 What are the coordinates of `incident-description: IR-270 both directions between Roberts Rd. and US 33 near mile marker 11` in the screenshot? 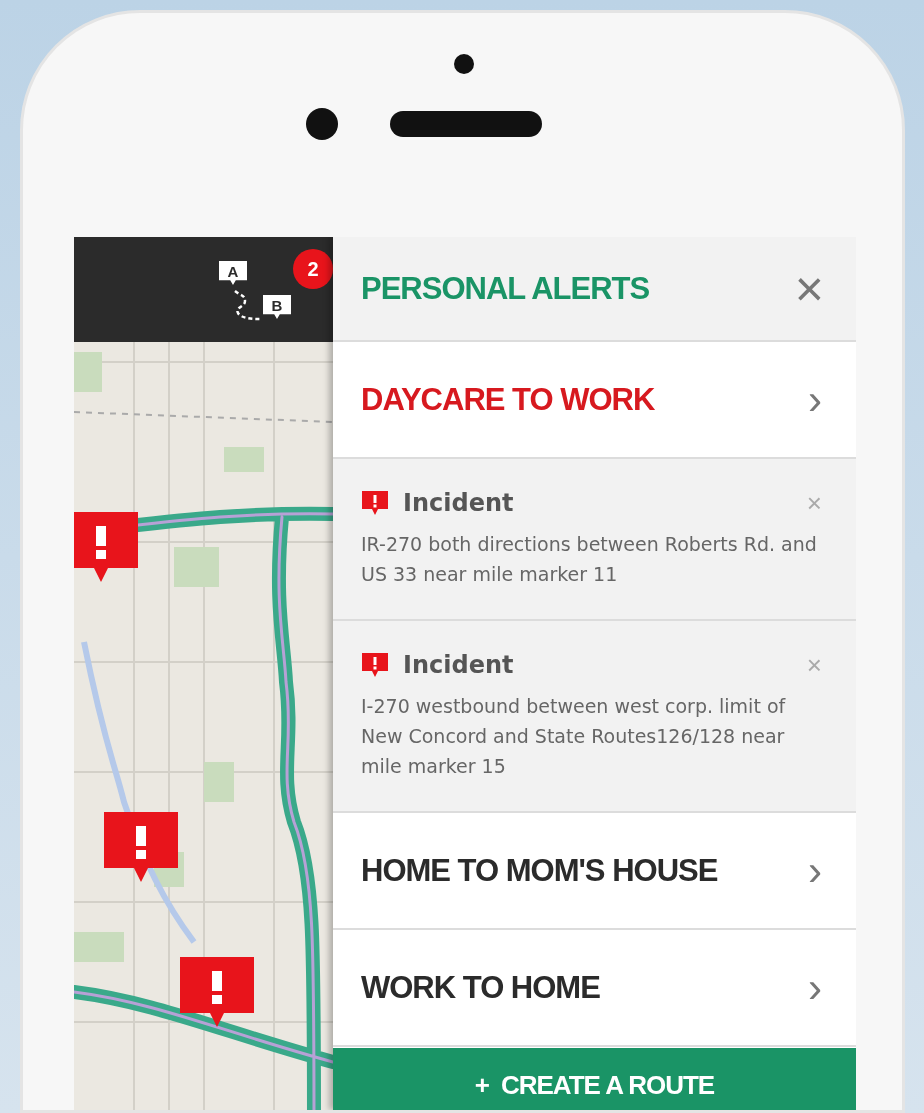 It's located at (589, 559).